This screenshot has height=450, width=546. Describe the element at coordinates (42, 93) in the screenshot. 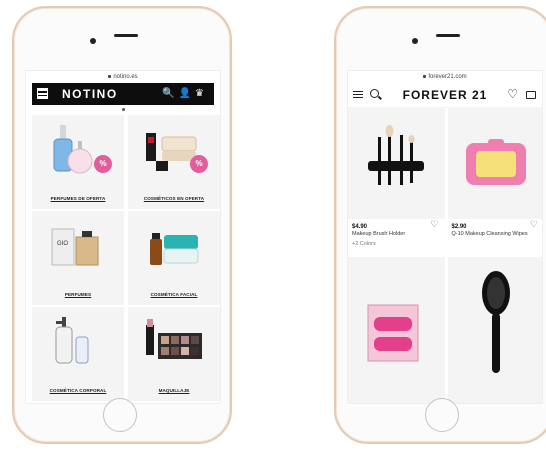

I see `menu-icon` at that location.